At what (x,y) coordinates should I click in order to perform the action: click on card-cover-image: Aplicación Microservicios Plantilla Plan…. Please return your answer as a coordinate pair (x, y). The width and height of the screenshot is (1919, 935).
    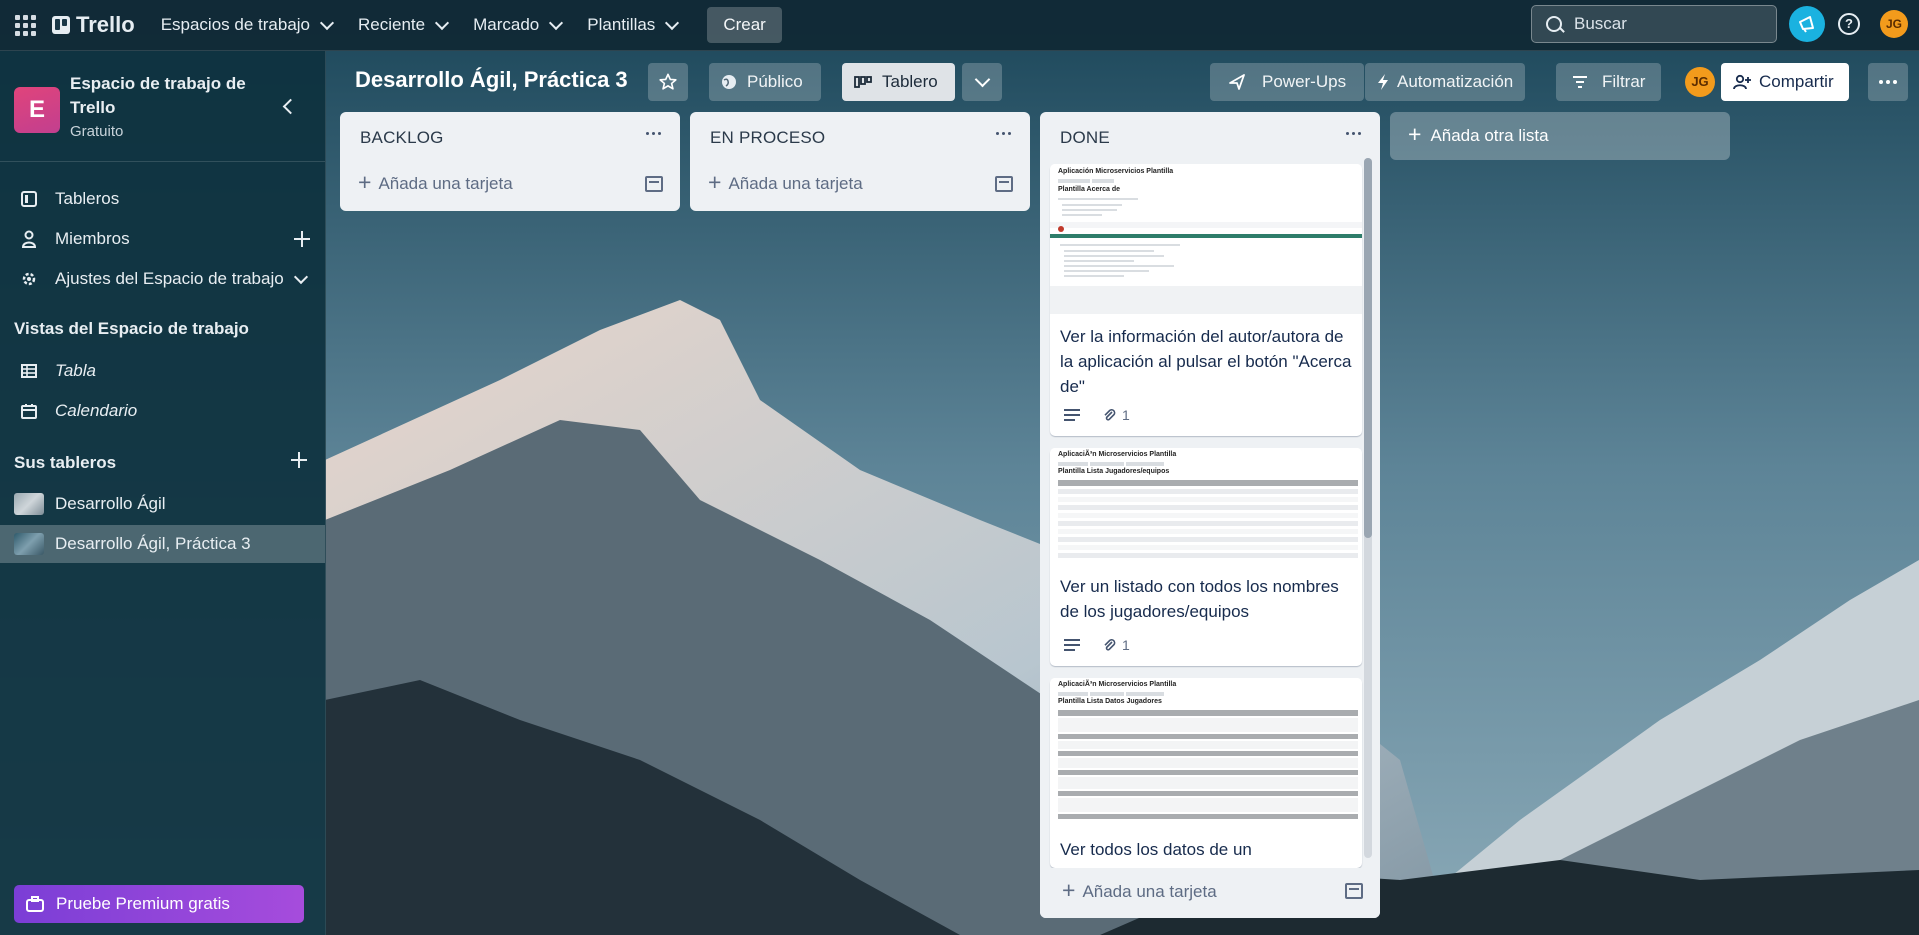
    Looking at the image, I should click on (1206, 239).